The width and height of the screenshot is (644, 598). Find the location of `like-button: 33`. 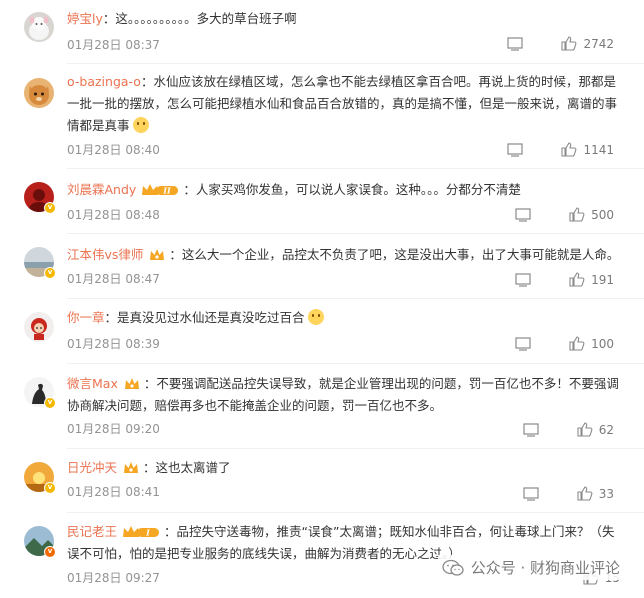

like-button: 33 is located at coordinates (595, 493).